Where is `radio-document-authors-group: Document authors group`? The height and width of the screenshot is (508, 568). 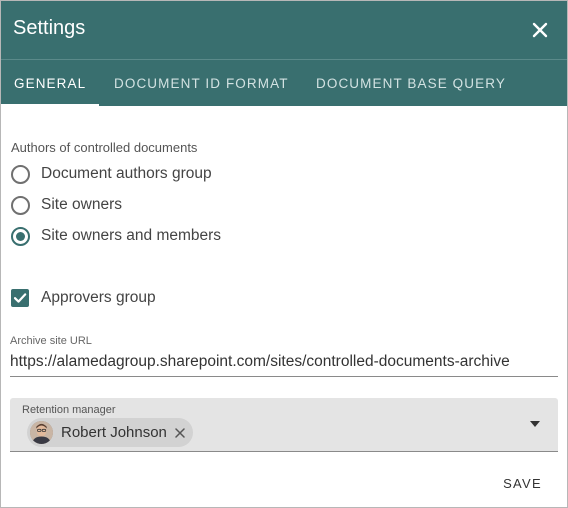
radio-document-authors-group: Document authors group is located at coordinates (111, 174).